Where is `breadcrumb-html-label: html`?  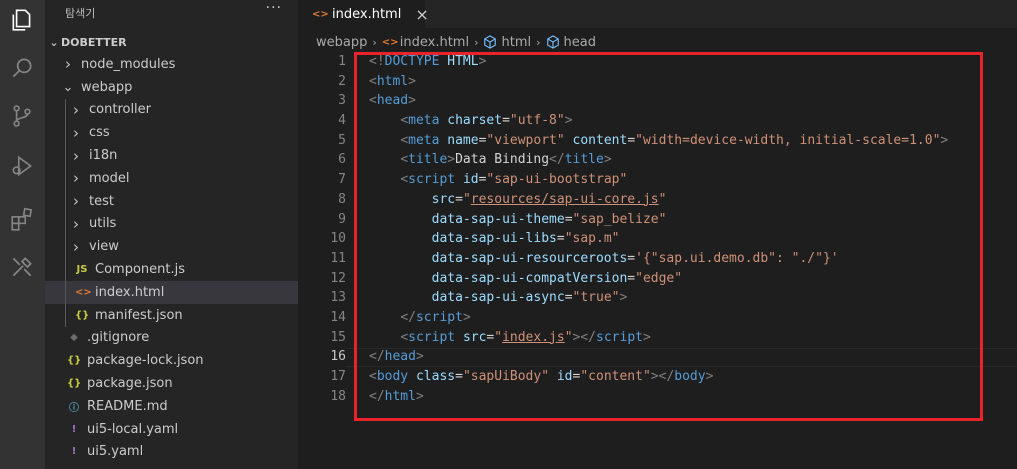
breadcrumb-html-label: html is located at coordinates (516, 42).